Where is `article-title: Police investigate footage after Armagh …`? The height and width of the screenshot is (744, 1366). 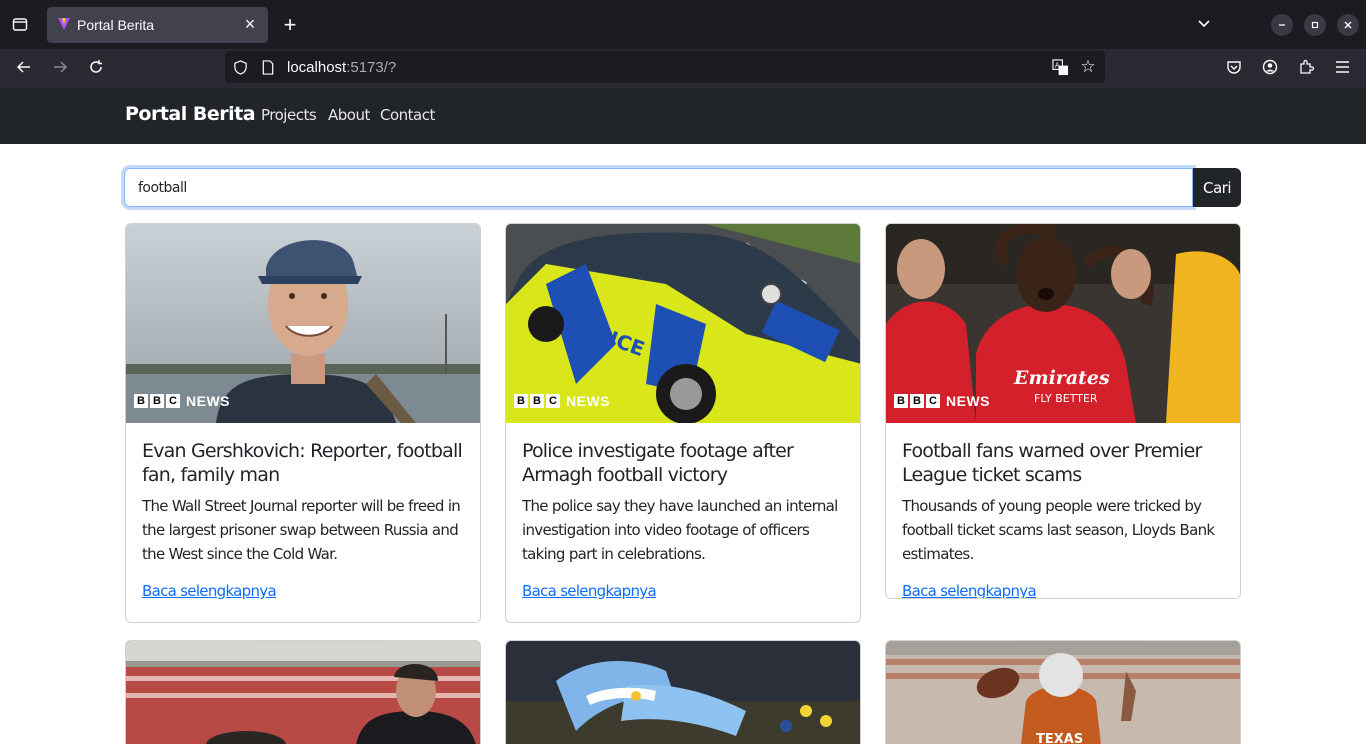 article-title: Police investigate footage after Armagh … is located at coordinates (658, 463).